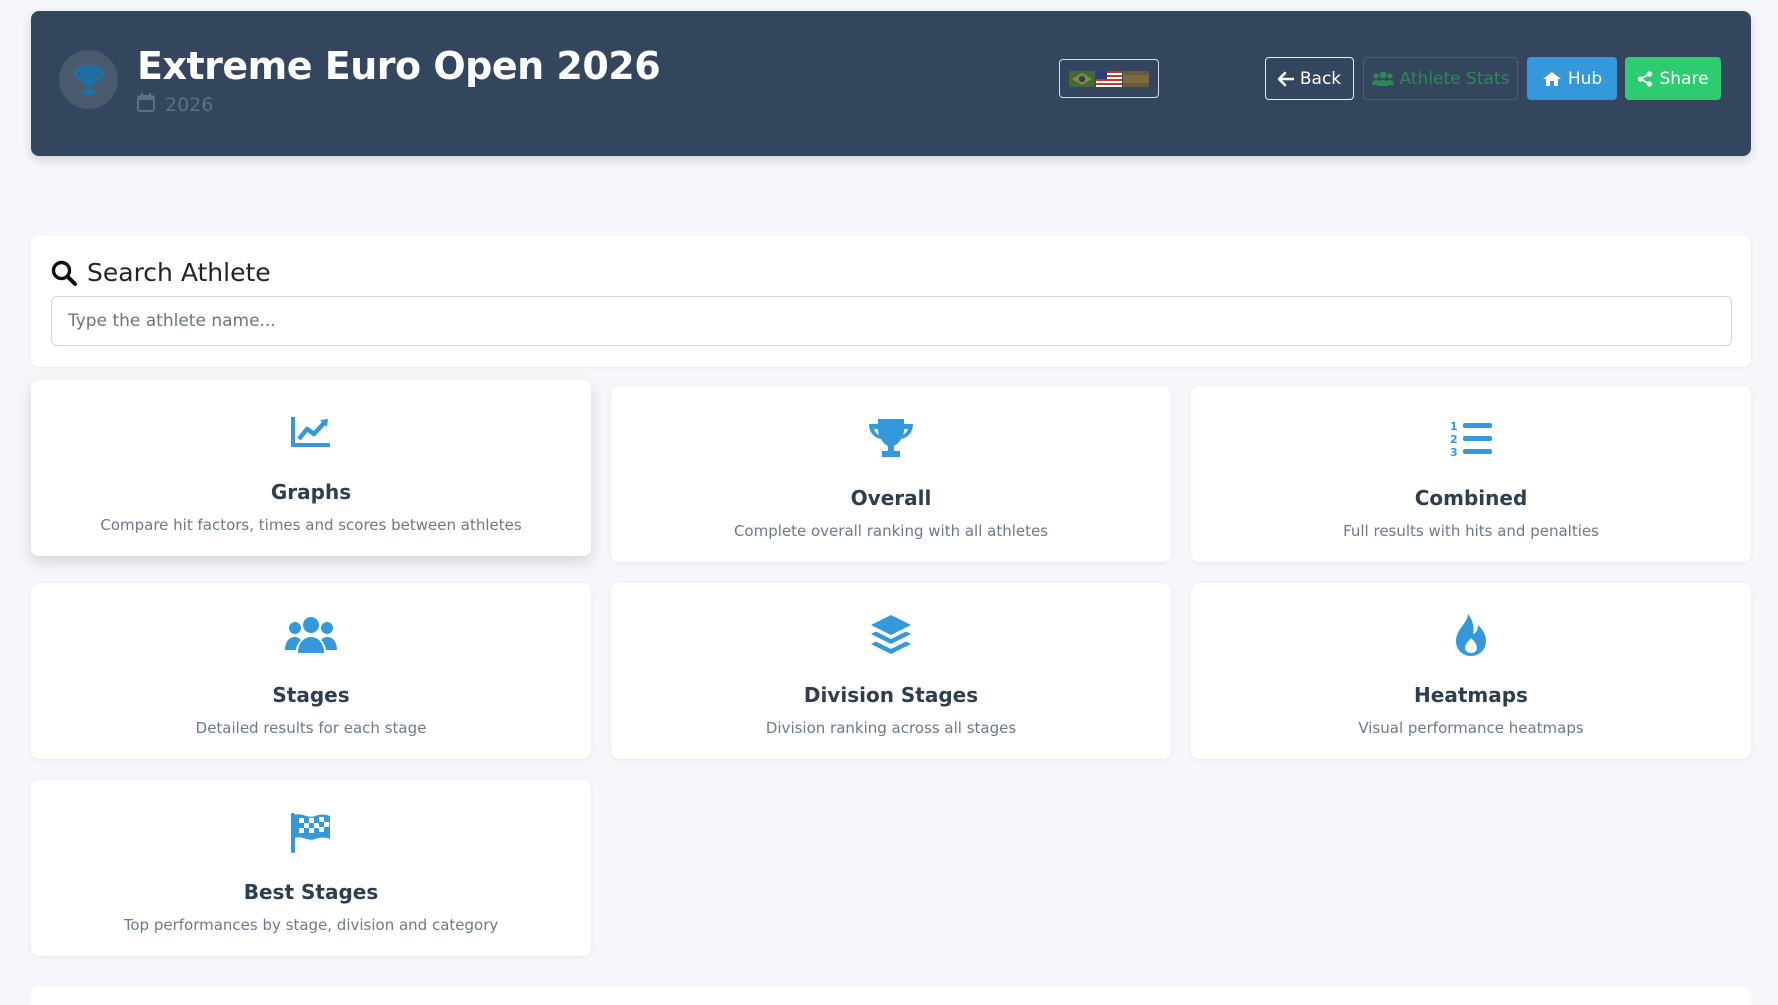  What do you see at coordinates (891, 728) in the screenshot?
I see `card-description: Division ranking across all stages` at bounding box center [891, 728].